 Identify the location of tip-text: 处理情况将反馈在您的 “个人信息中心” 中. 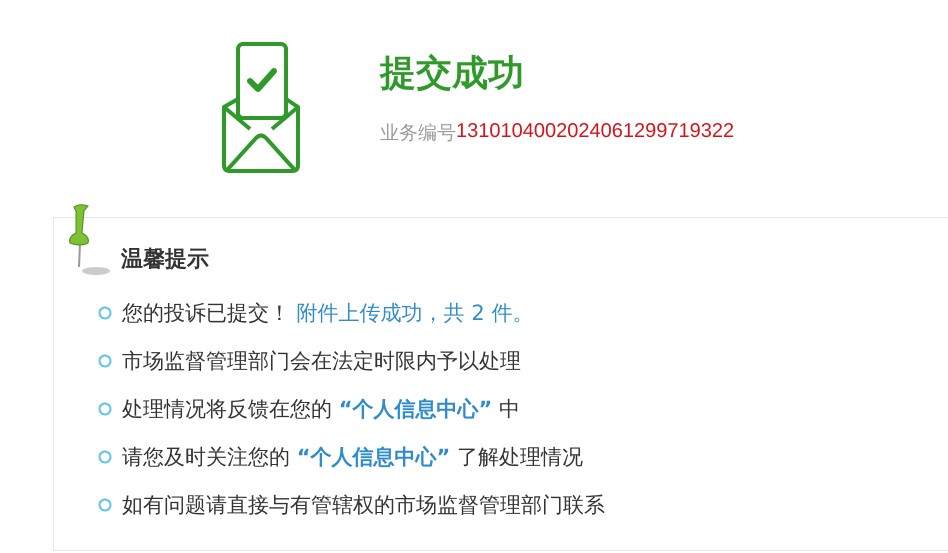
(321, 409).